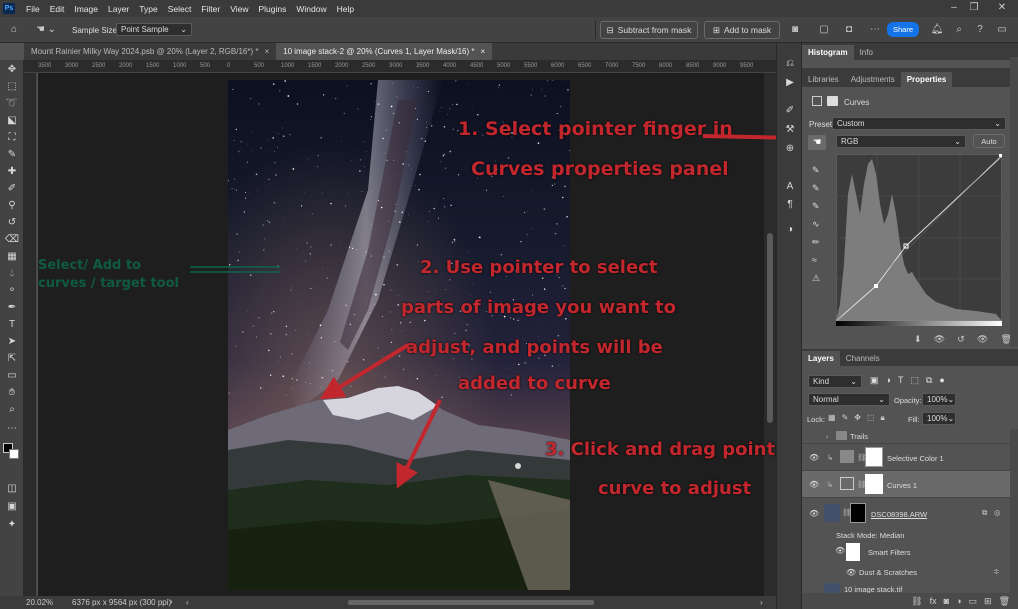 The height and width of the screenshot is (609, 1018). I want to click on menu-select: Select, so click(180, 9).